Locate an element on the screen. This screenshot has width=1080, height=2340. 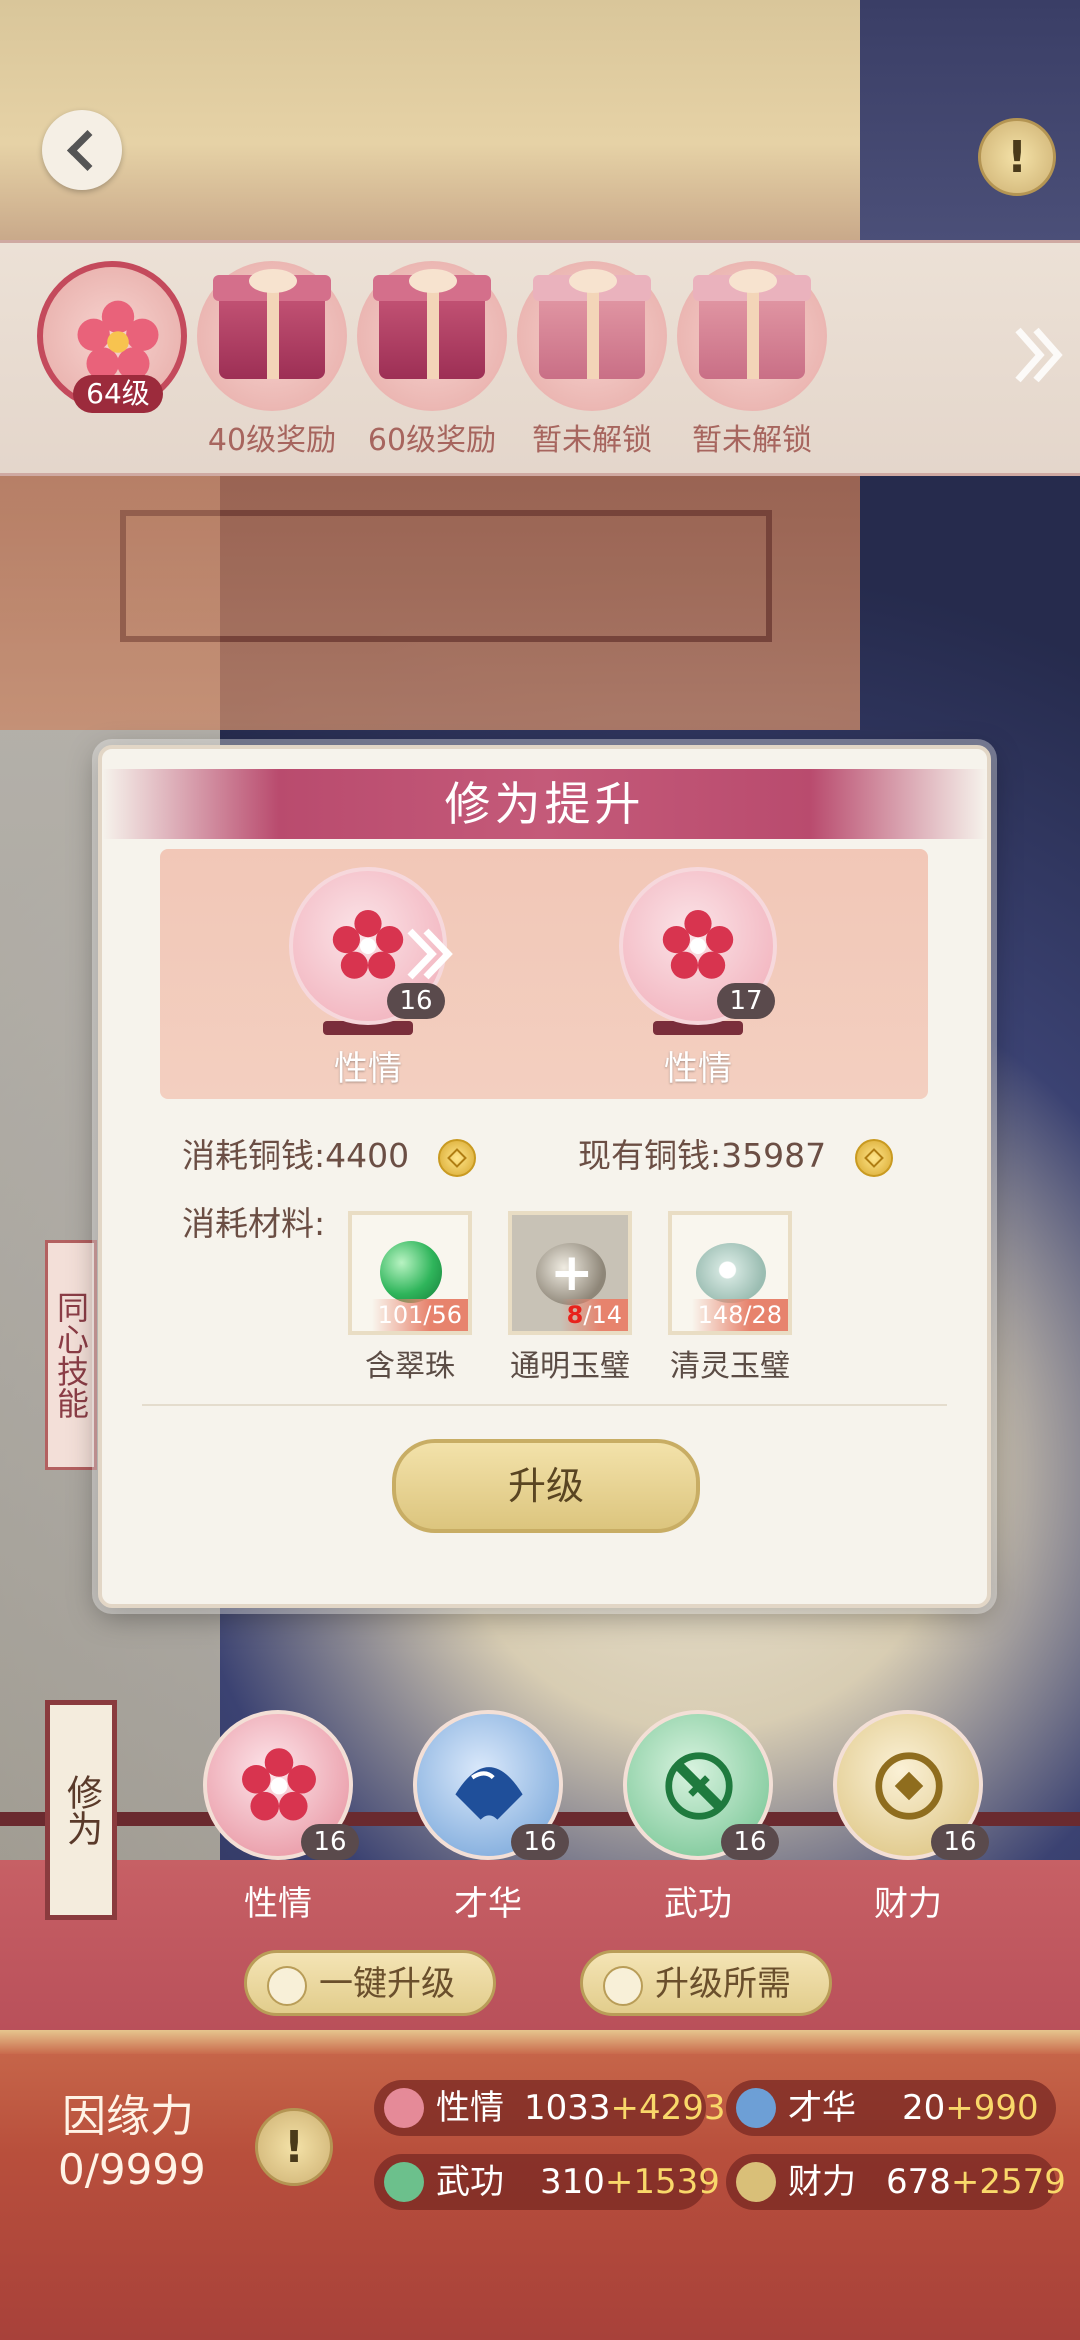
yinyuan-info-button: ! is located at coordinates (294, 2147).